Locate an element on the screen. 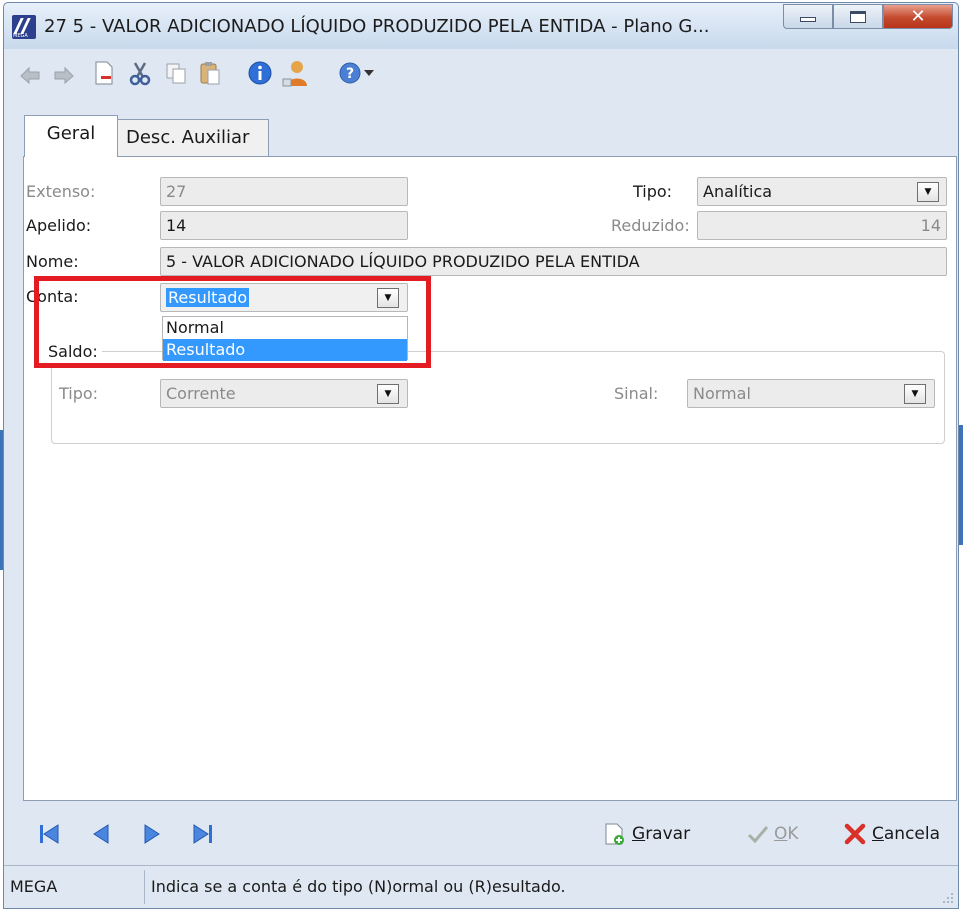 This screenshot has height=913, width=963. forward-button is located at coordinates (64, 73).